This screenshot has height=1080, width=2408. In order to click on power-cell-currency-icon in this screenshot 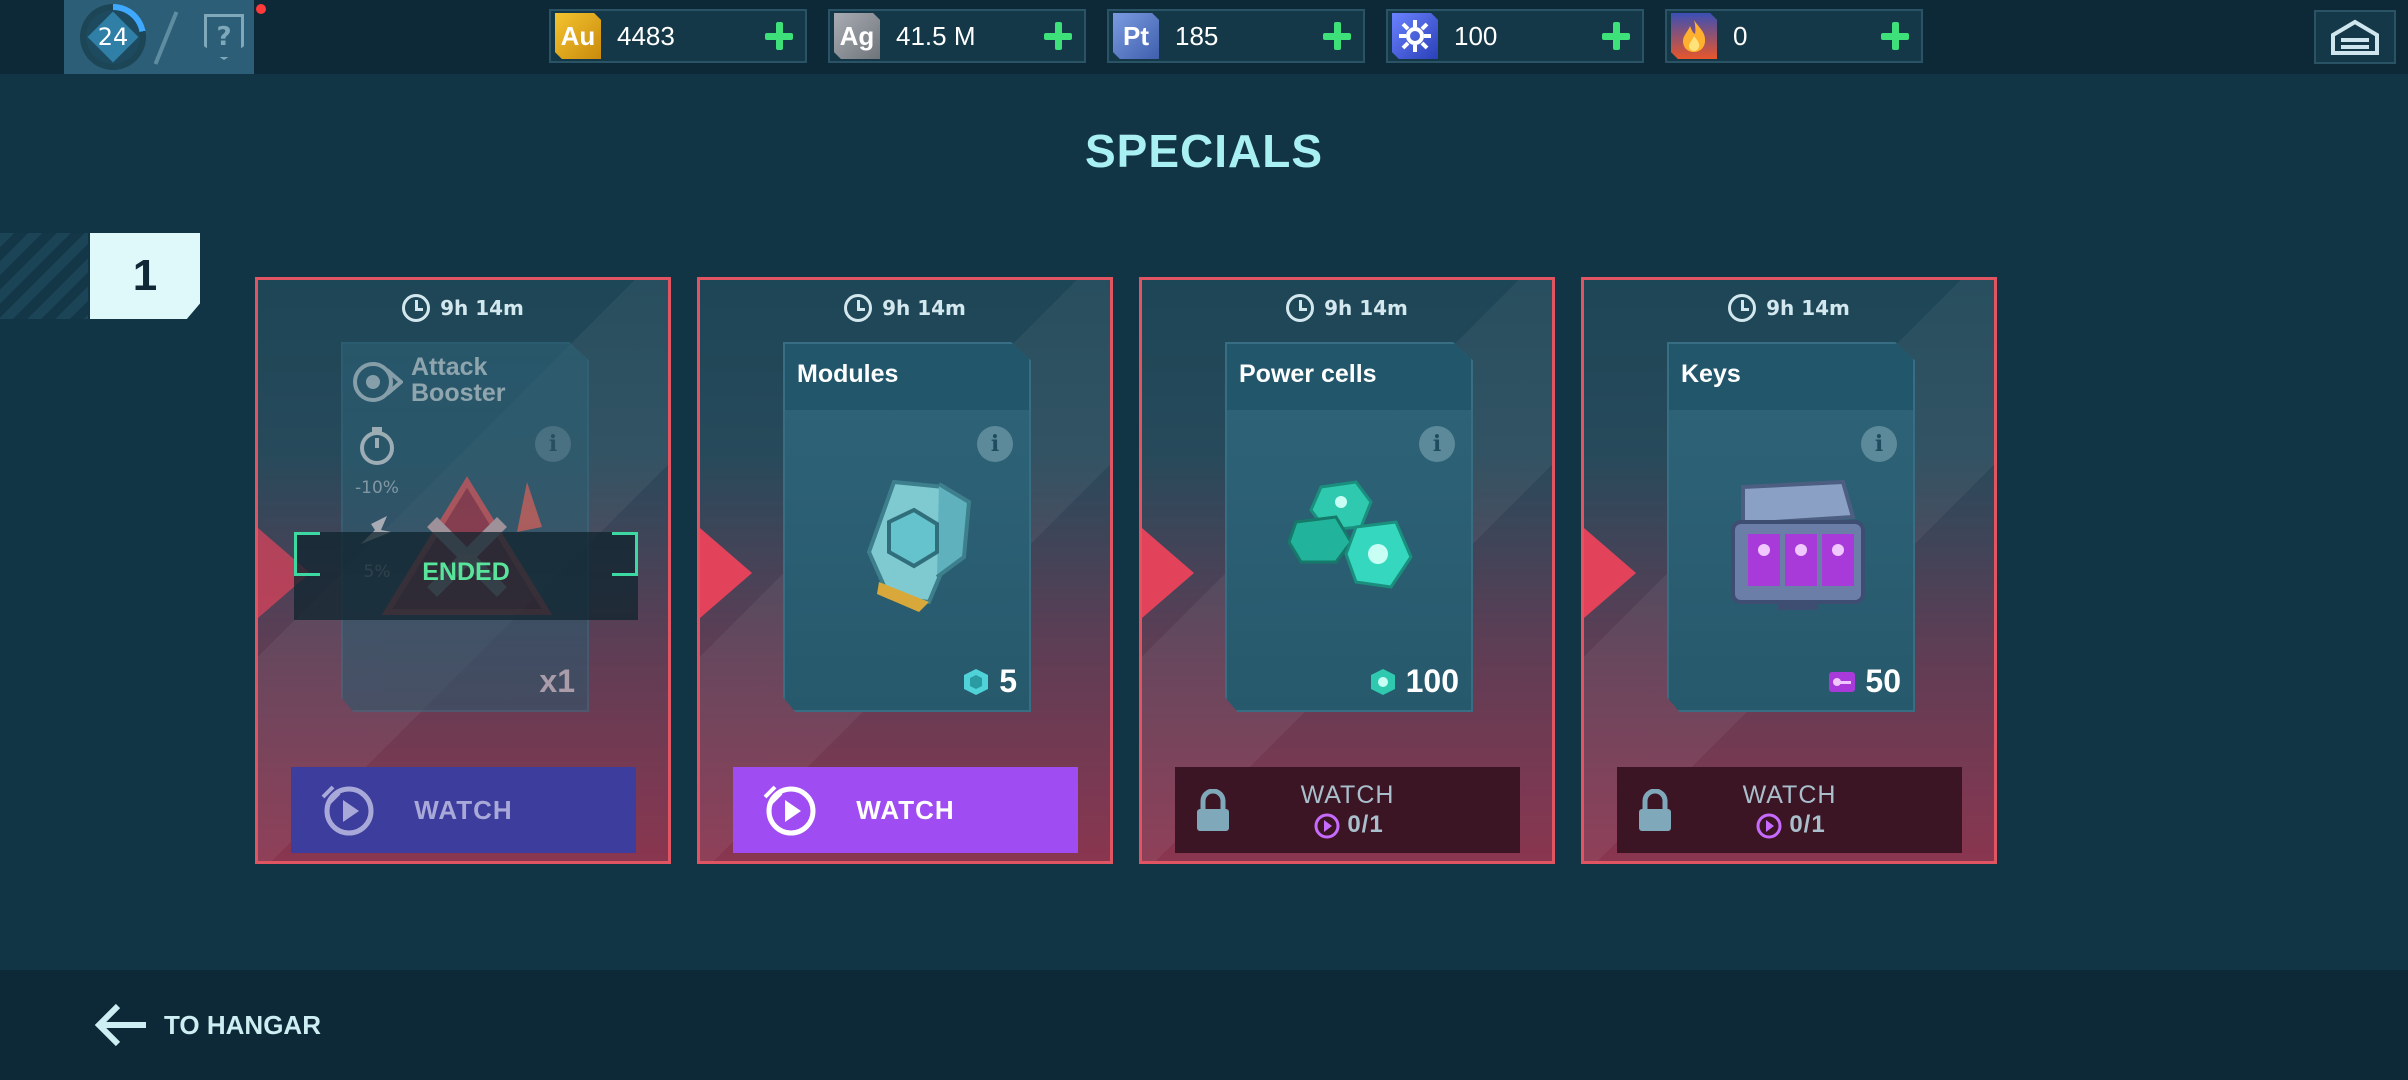, I will do `click(1382, 681)`.